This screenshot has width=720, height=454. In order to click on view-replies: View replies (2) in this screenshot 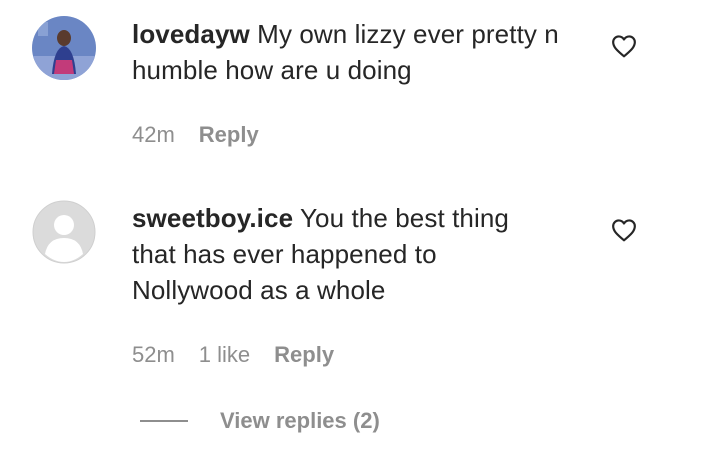, I will do `click(260, 421)`.